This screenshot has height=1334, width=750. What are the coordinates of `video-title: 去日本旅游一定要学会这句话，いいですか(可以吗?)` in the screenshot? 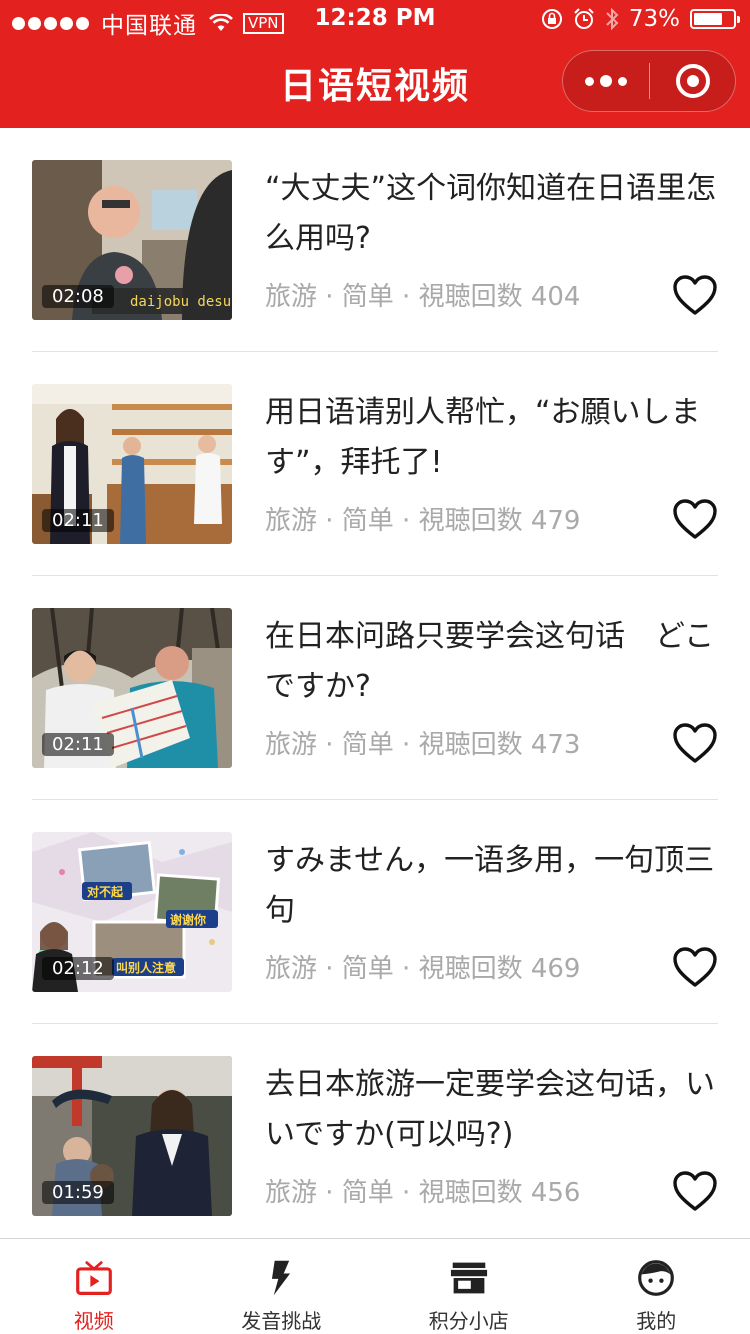 It's located at (494, 1110).